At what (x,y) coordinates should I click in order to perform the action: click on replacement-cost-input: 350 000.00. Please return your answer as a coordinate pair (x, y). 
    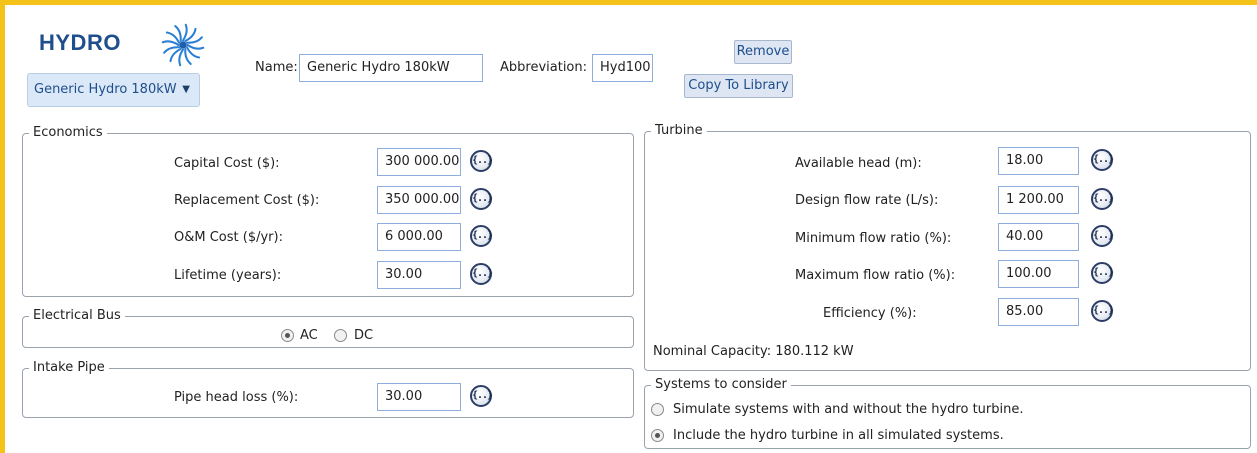
    Looking at the image, I should click on (419, 200).